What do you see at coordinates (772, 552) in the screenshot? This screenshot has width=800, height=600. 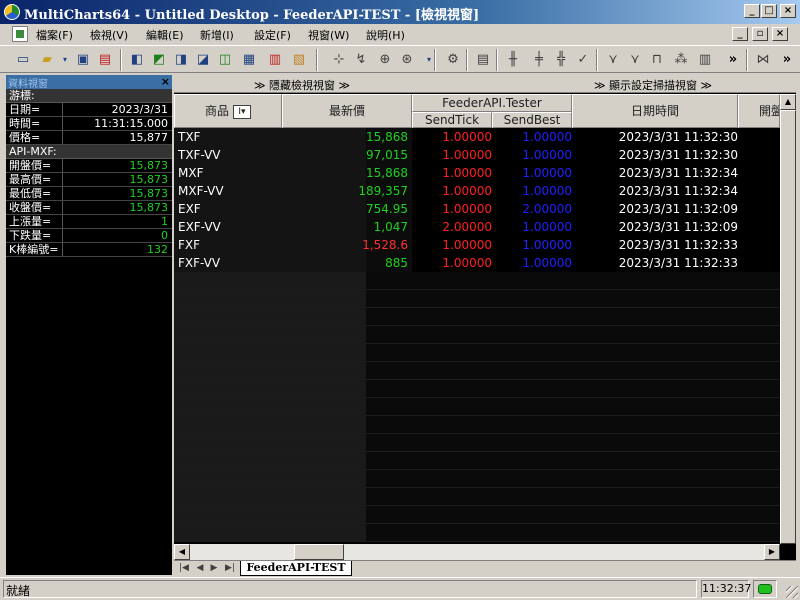 I see `scroll-right-arrow-icon: ▶` at bounding box center [772, 552].